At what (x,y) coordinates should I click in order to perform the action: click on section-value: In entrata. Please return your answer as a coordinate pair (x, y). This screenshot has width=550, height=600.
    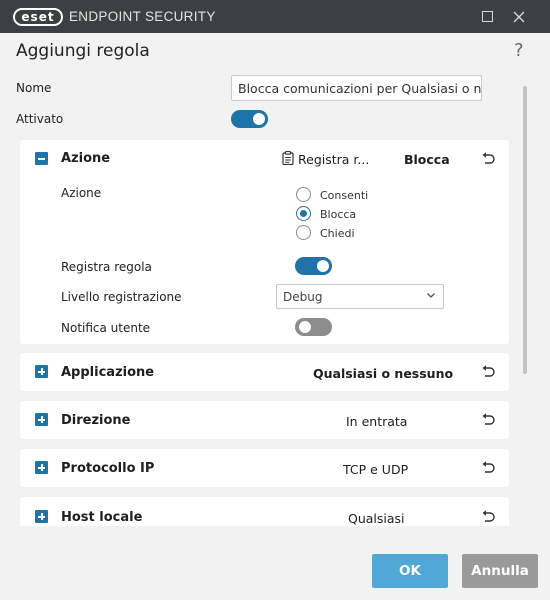
    Looking at the image, I should click on (377, 421).